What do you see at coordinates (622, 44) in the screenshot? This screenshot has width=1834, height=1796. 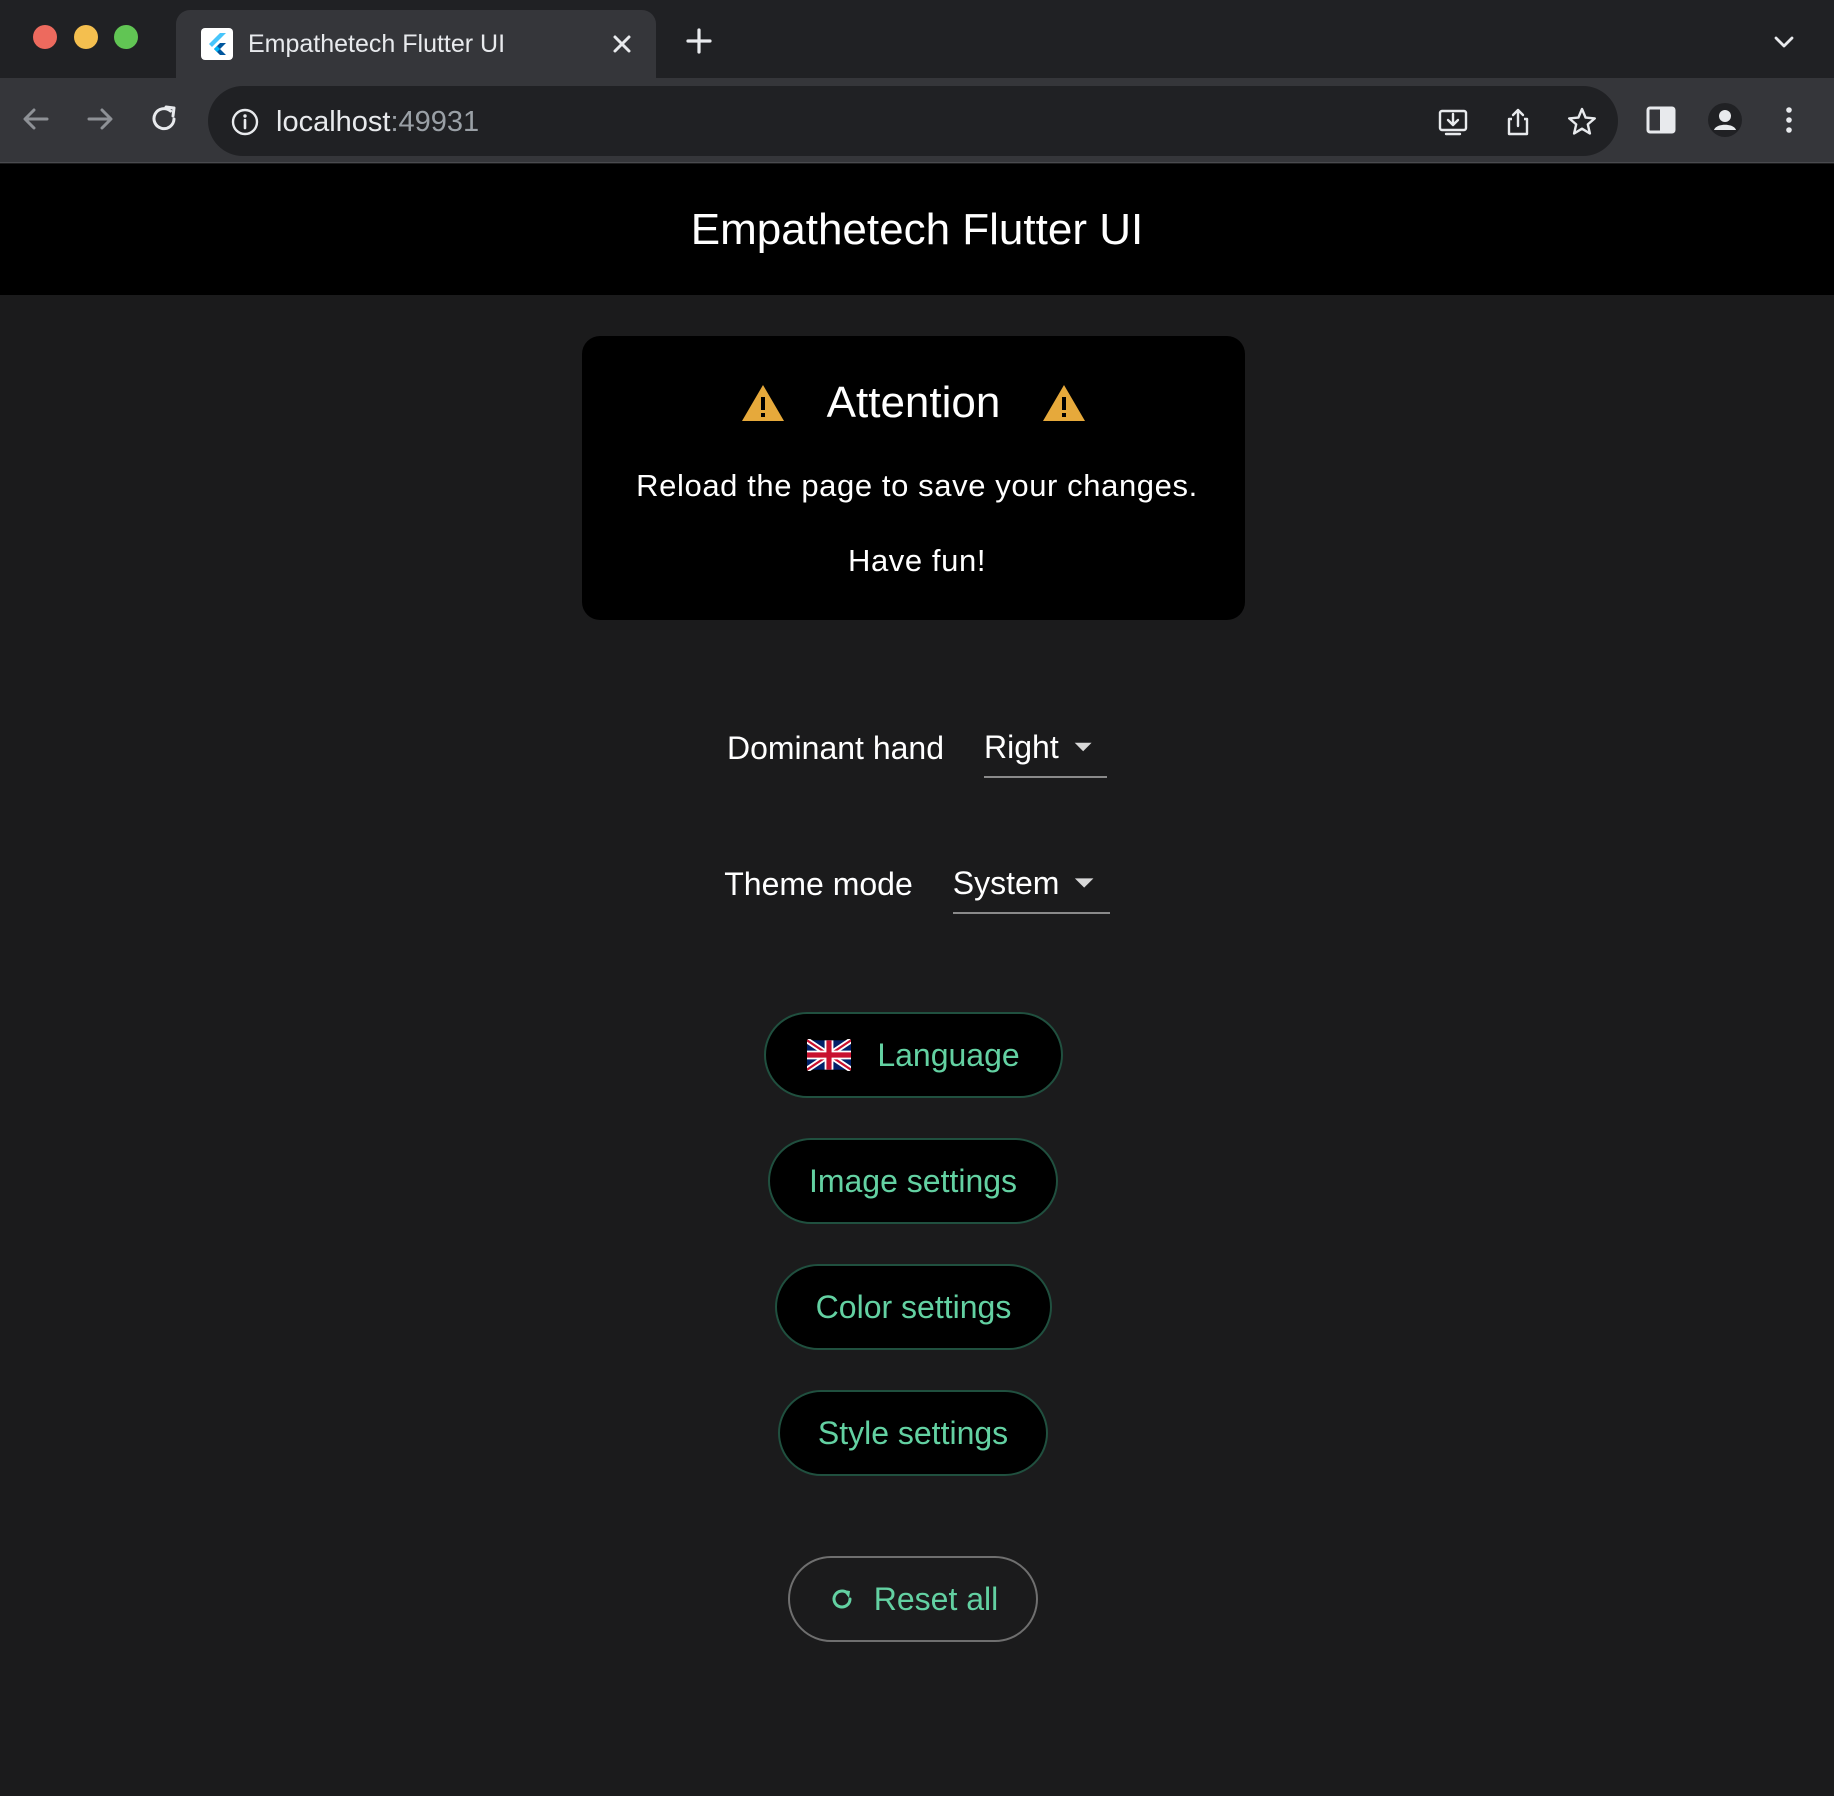 I see `close-icon` at bounding box center [622, 44].